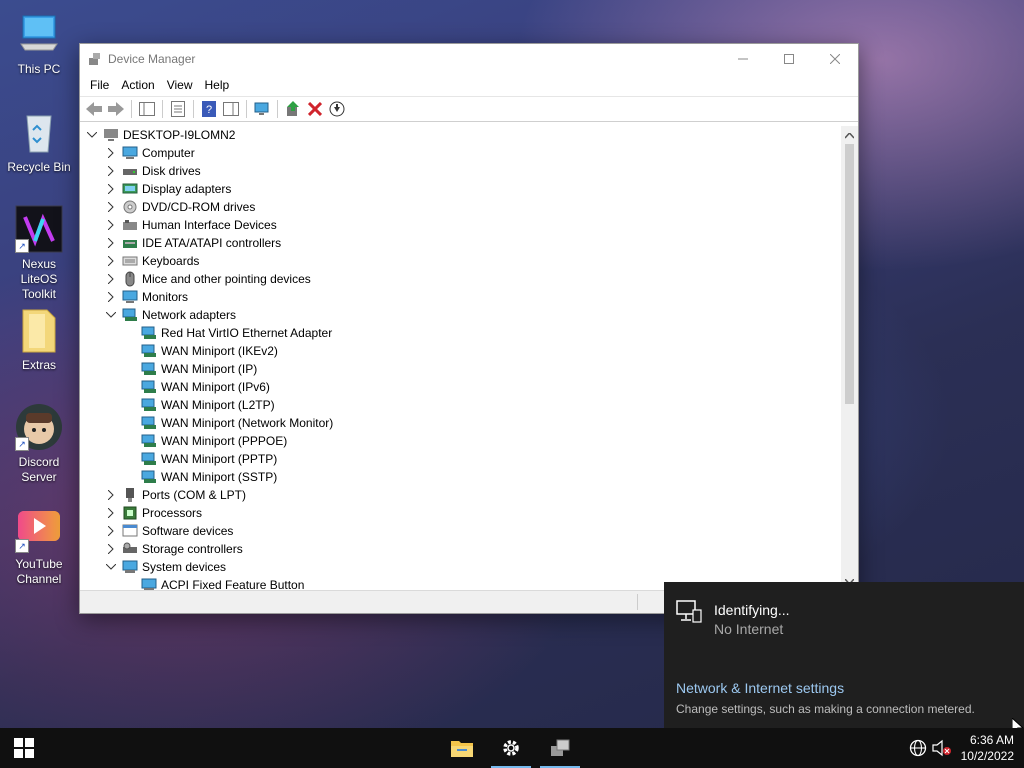 The image size is (1024, 768). What do you see at coordinates (189, 315) in the screenshot?
I see `tree-item-label: Network adapters` at bounding box center [189, 315].